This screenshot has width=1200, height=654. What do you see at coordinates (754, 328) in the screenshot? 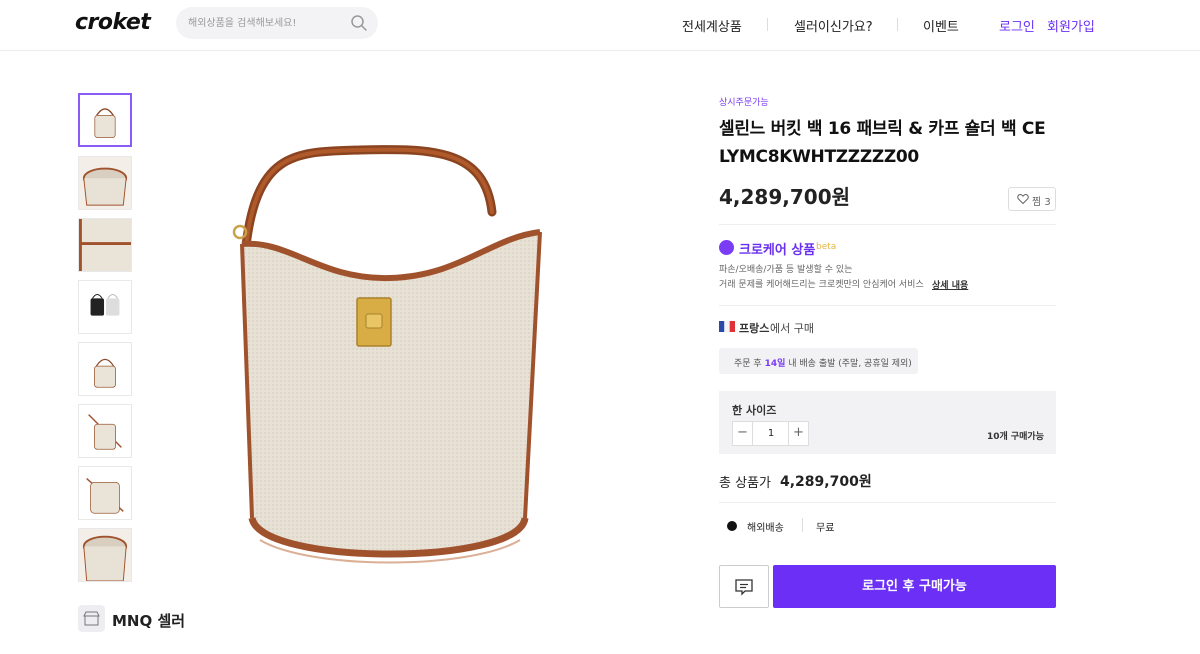
I see `origin-country: 프랑스` at bounding box center [754, 328].